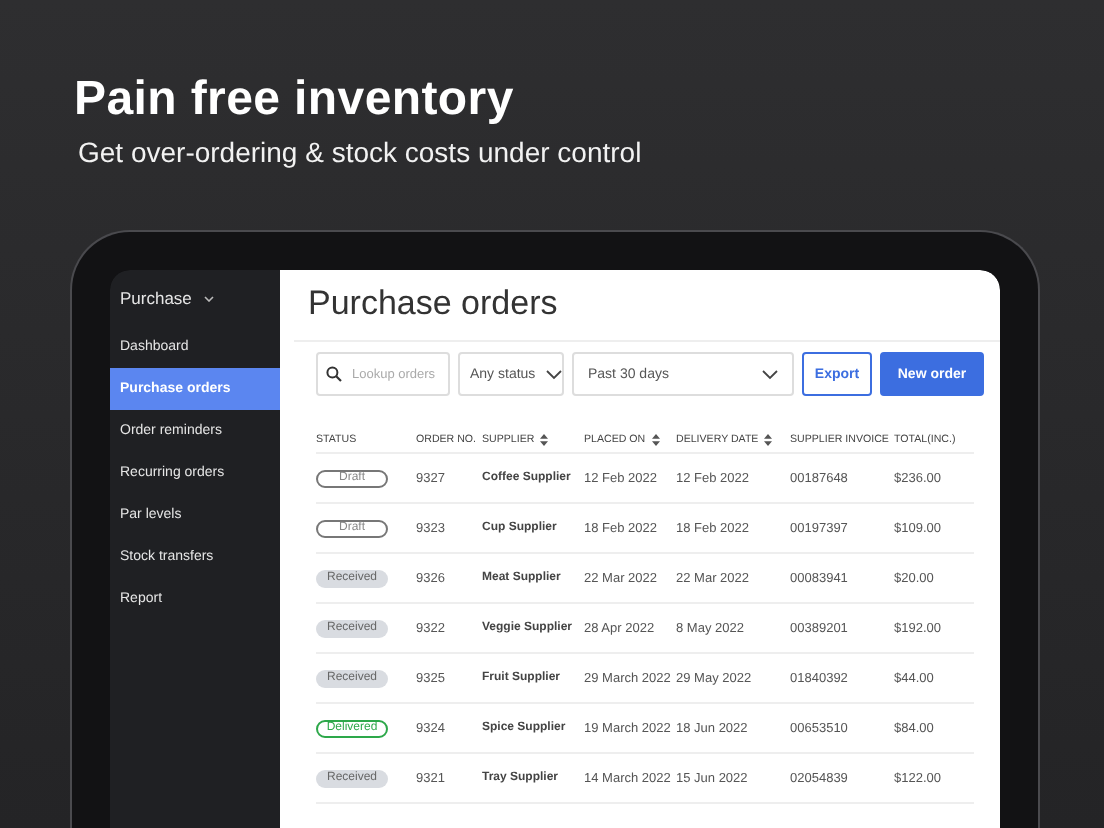  What do you see at coordinates (361, 152) in the screenshot?
I see `headline-subtitle: Get over-ordering & stock costs under control` at bounding box center [361, 152].